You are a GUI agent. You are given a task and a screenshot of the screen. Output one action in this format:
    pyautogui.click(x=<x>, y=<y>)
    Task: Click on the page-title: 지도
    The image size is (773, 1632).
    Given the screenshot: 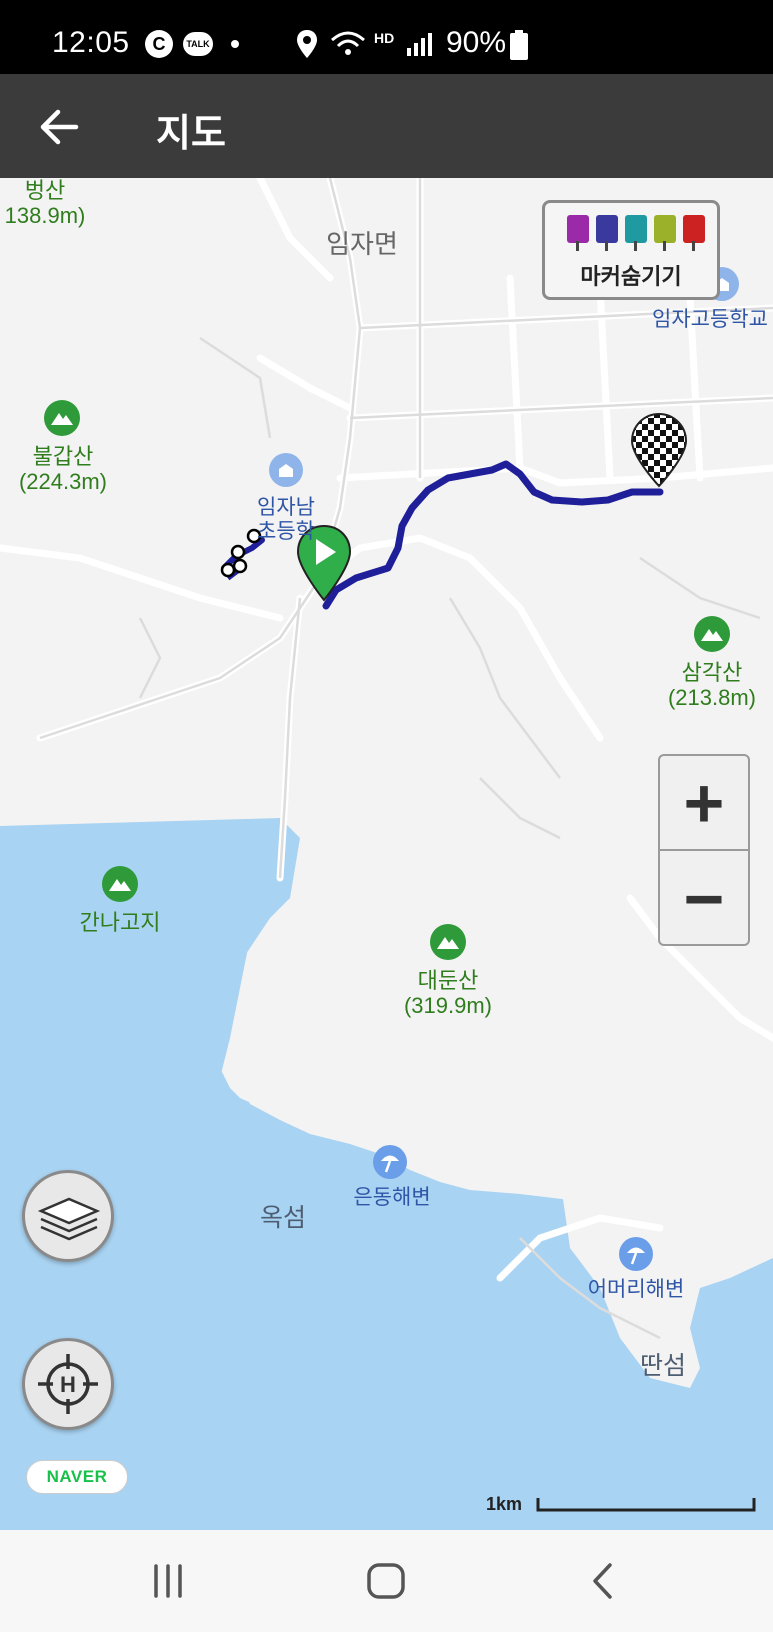 What is the action you would take?
    pyautogui.click(x=191, y=134)
    